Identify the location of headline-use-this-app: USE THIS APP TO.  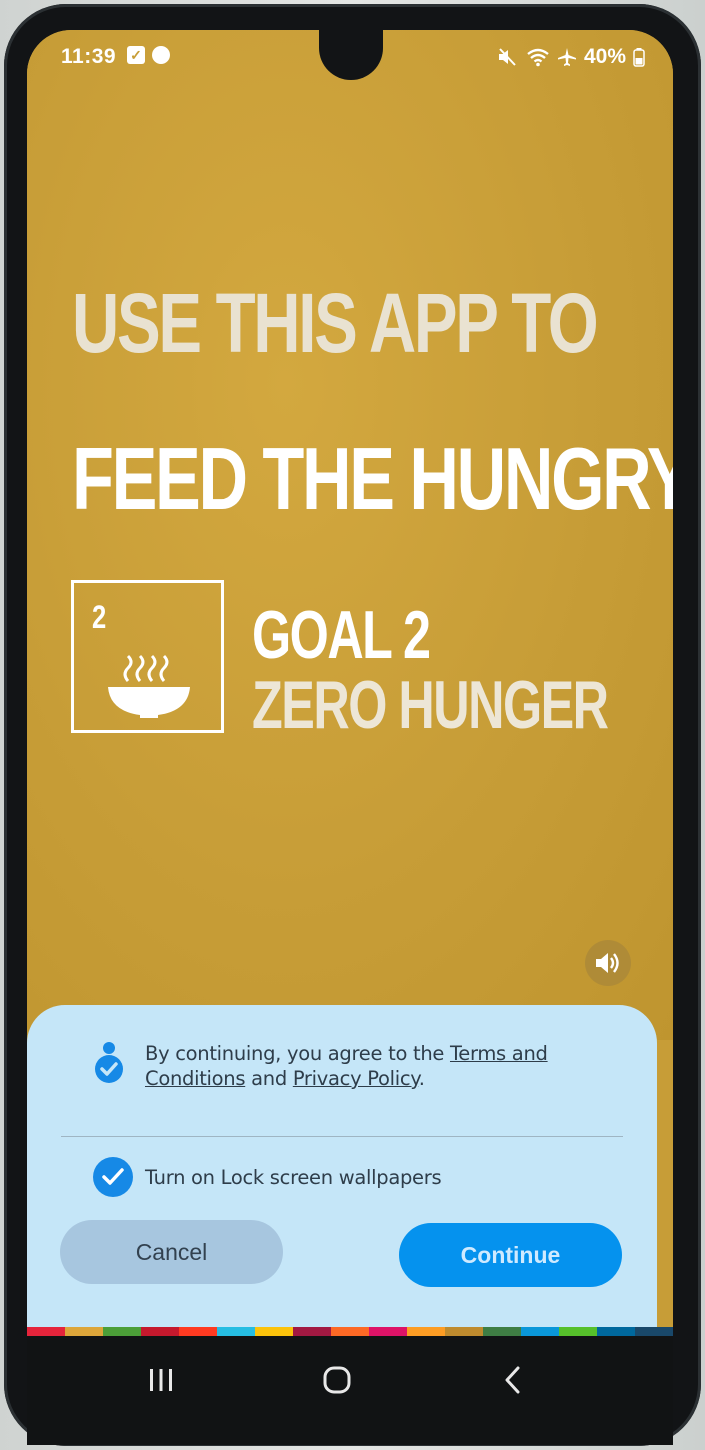
(335, 323).